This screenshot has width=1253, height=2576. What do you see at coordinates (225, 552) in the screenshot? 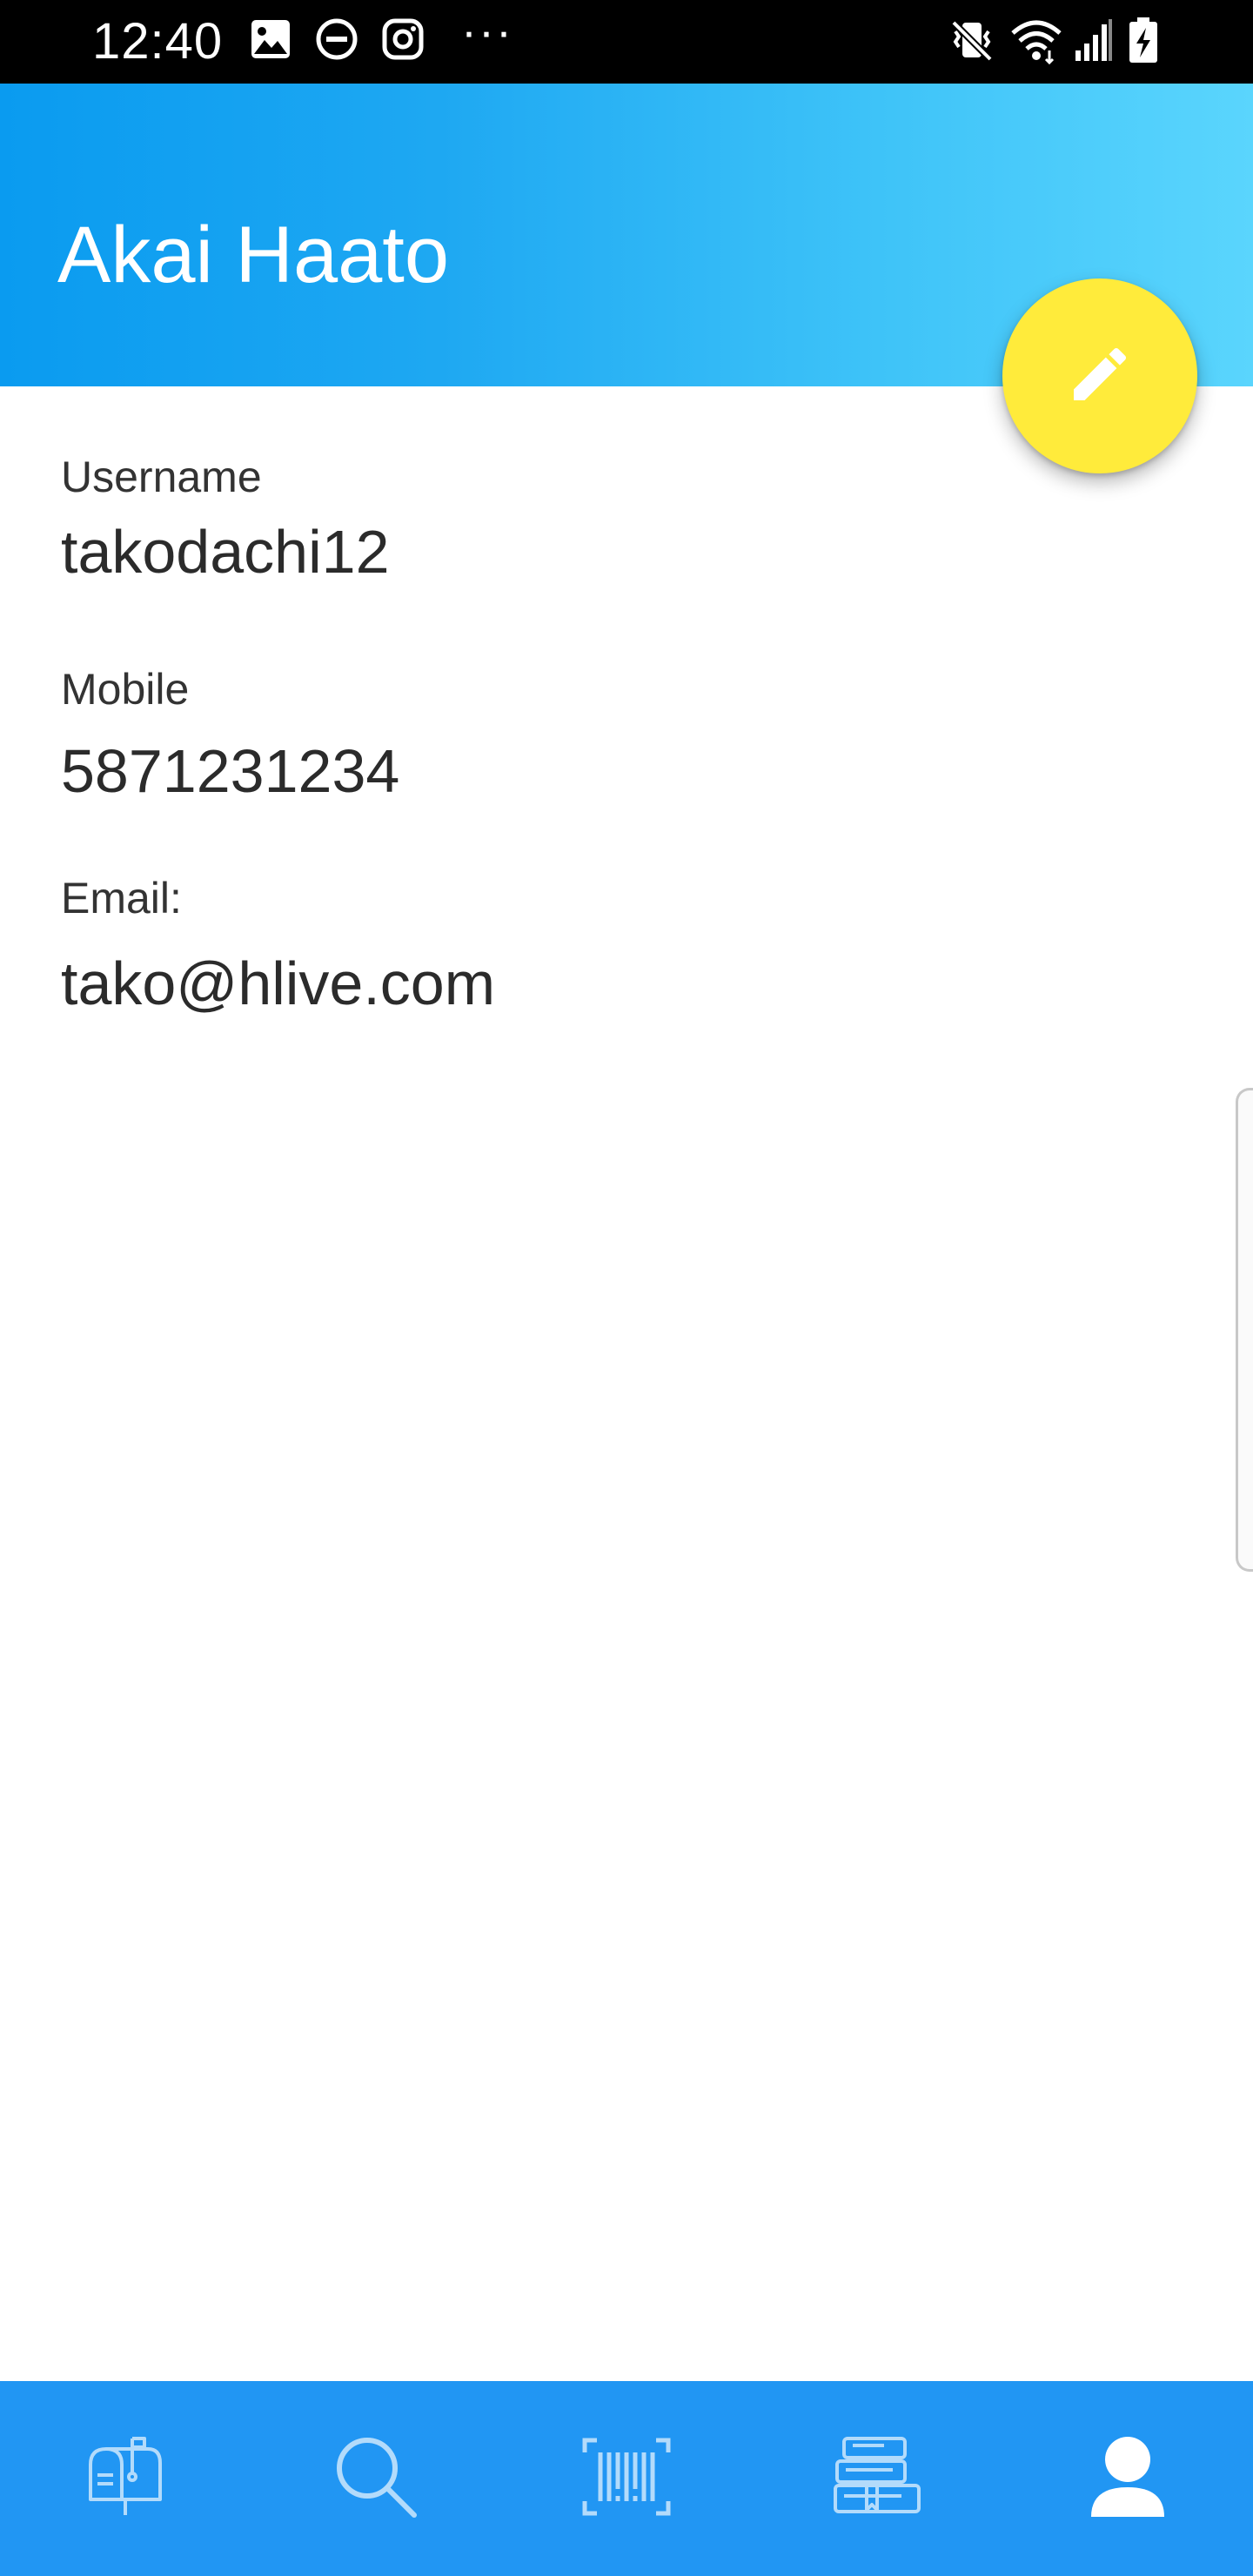
I see `username-value: takodachi12` at bounding box center [225, 552].